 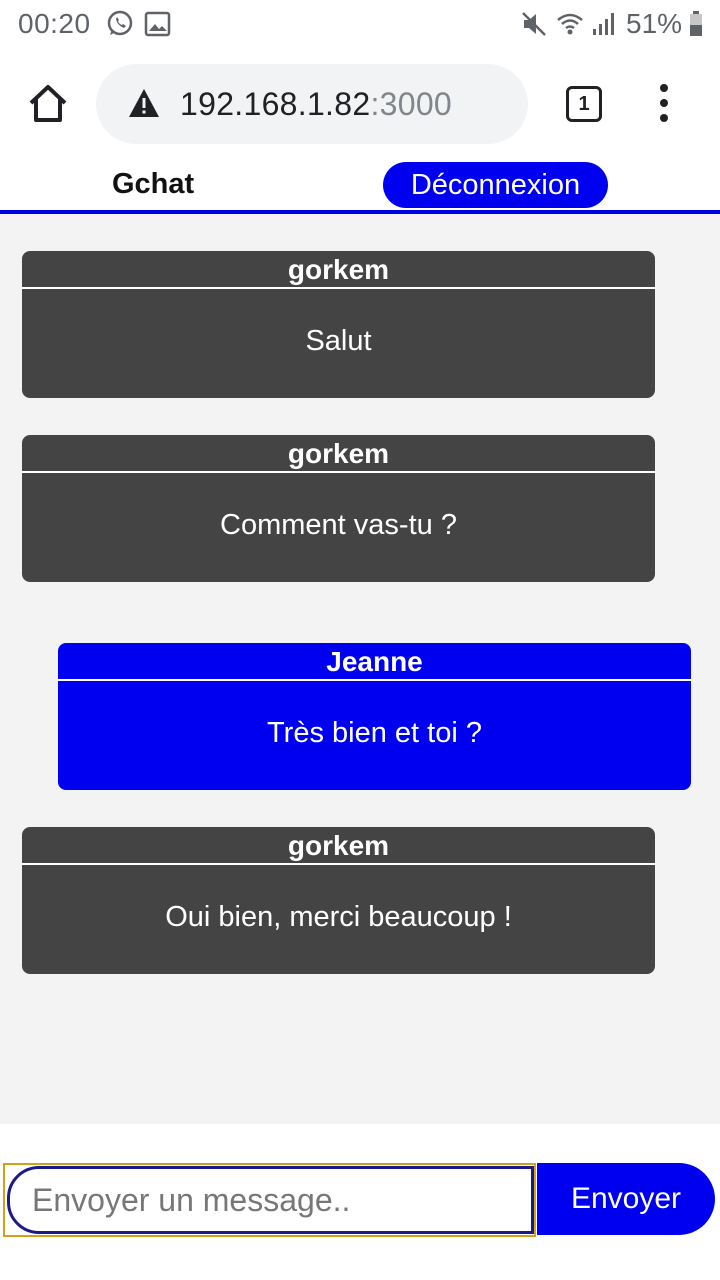 What do you see at coordinates (374, 662) in the screenshot?
I see `message-author: Jeanne` at bounding box center [374, 662].